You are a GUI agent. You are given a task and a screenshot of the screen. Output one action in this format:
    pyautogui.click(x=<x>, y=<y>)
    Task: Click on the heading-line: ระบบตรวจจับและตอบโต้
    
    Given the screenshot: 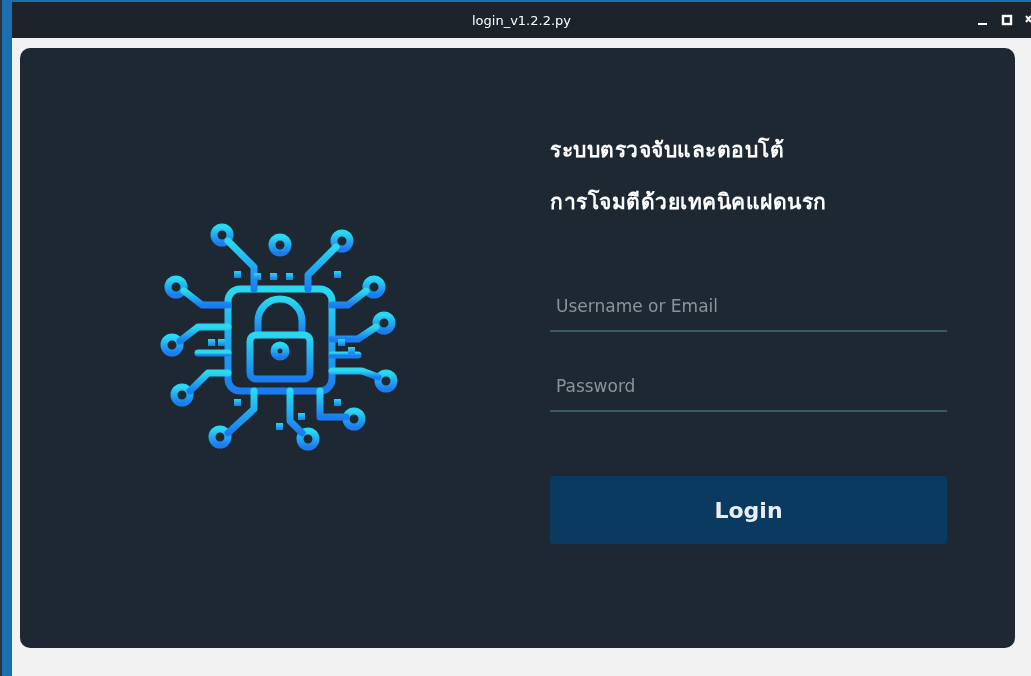 What is the action you would take?
    pyautogui.click(x=667, y=150)
    